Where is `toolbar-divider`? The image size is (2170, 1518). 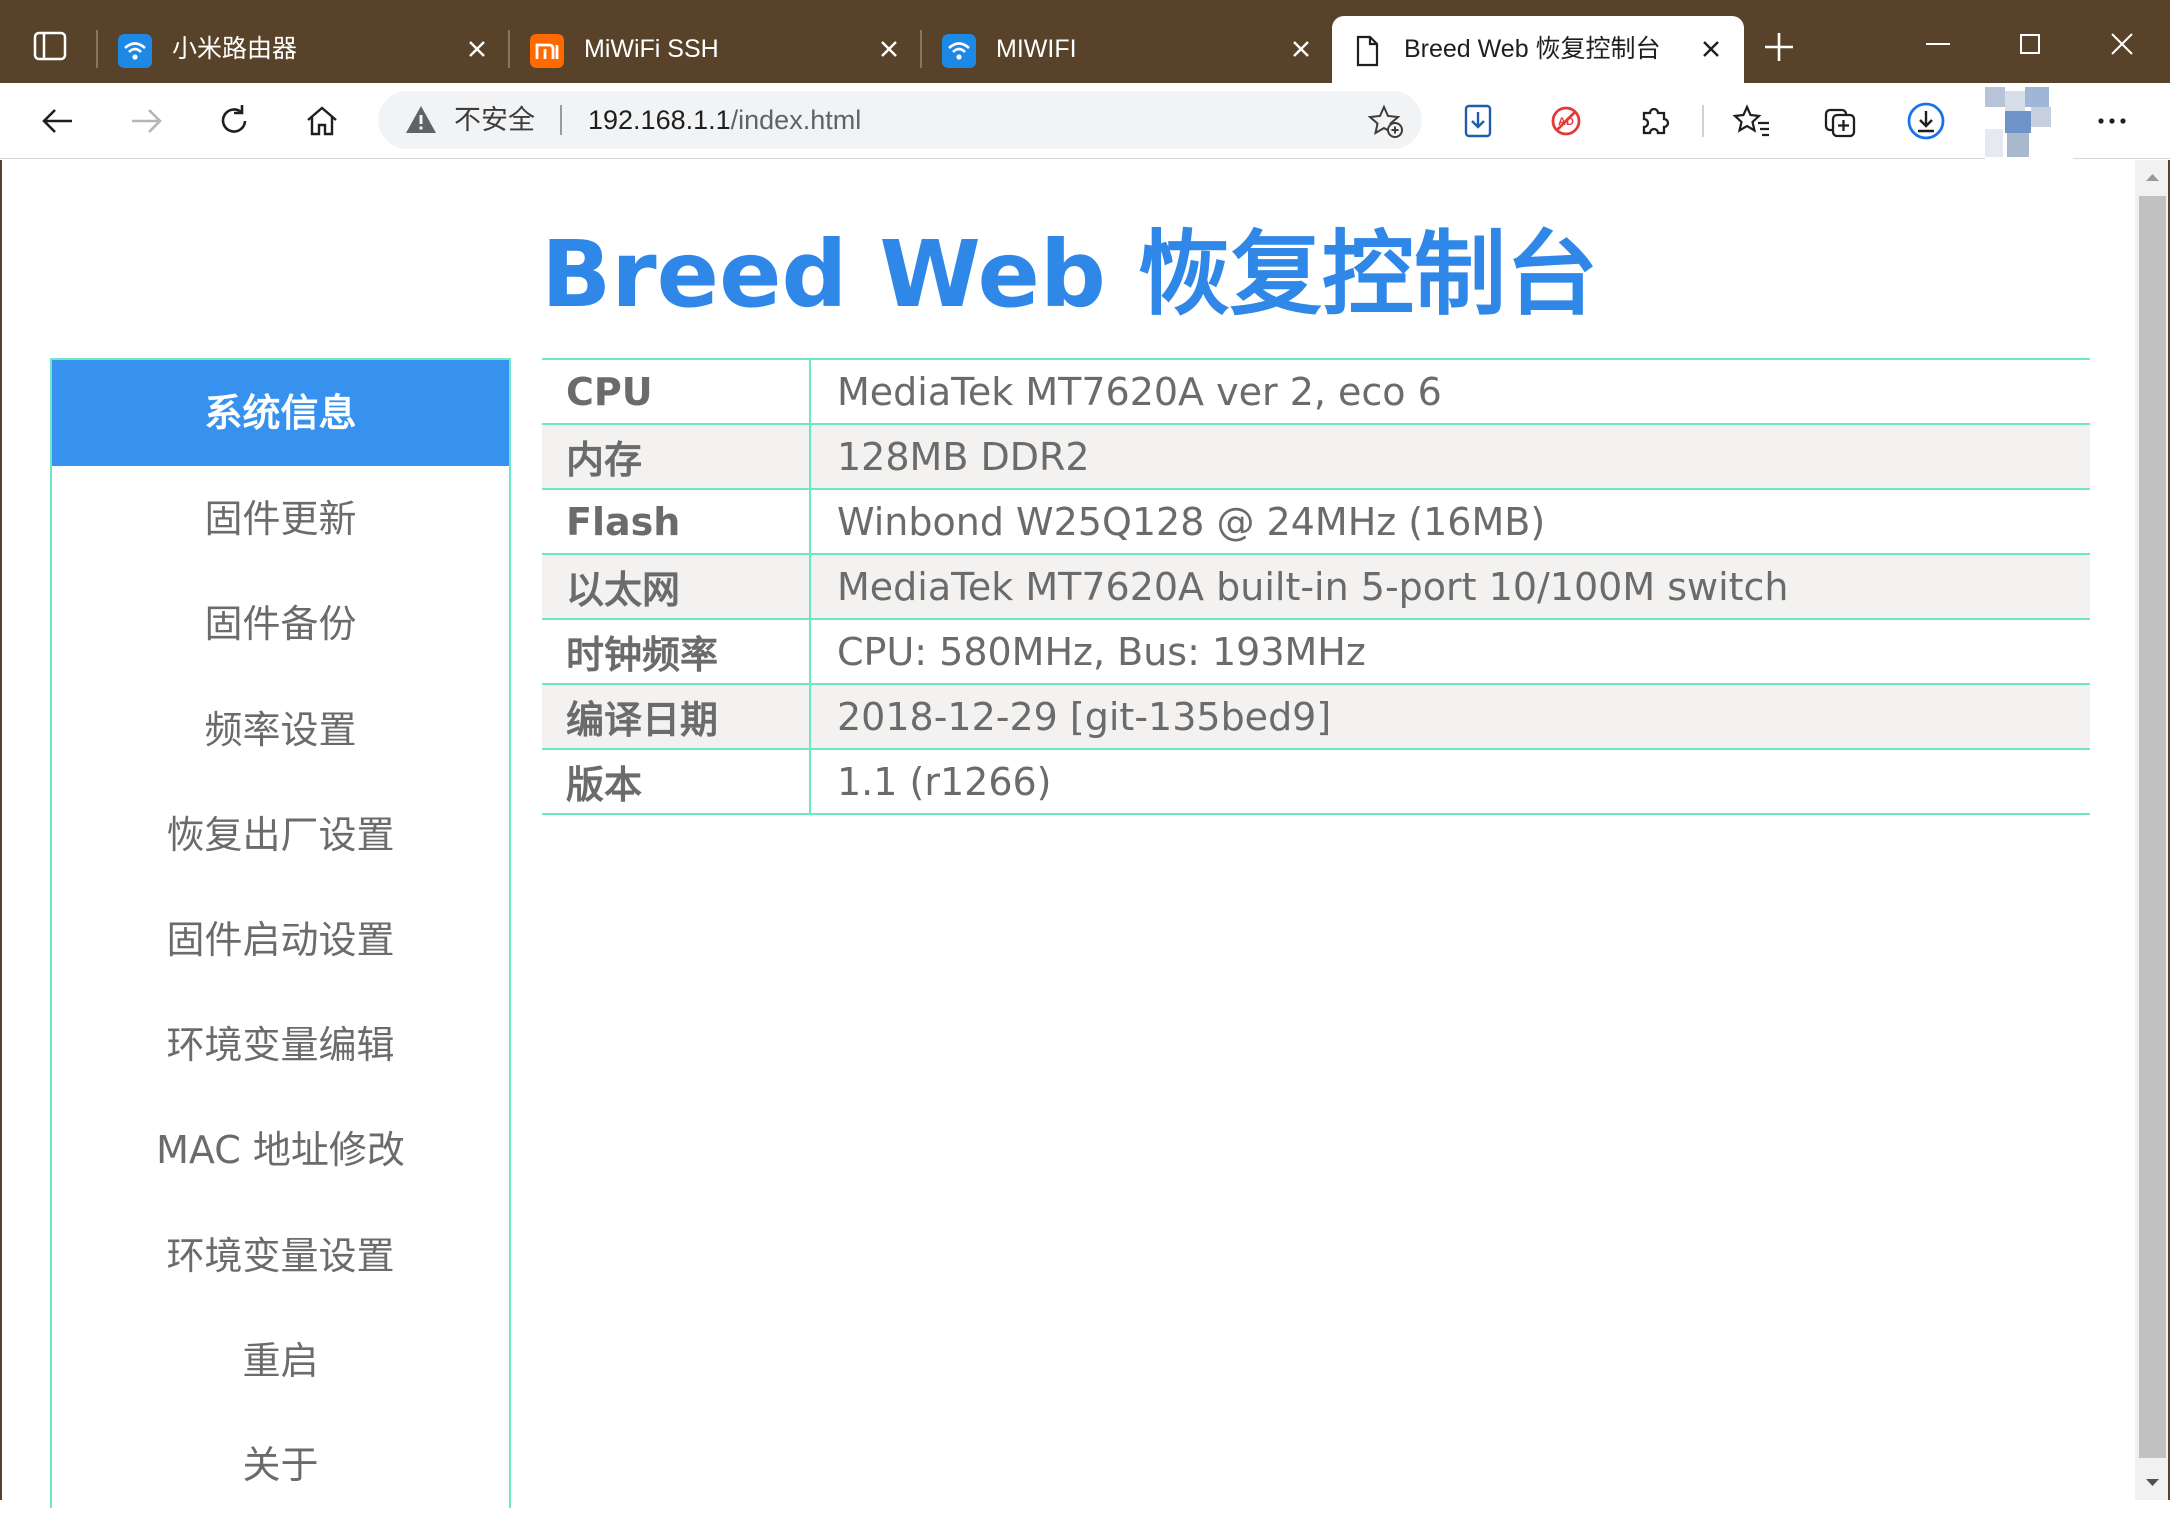 toolbar-divider is located at coordinates (1703, 121).